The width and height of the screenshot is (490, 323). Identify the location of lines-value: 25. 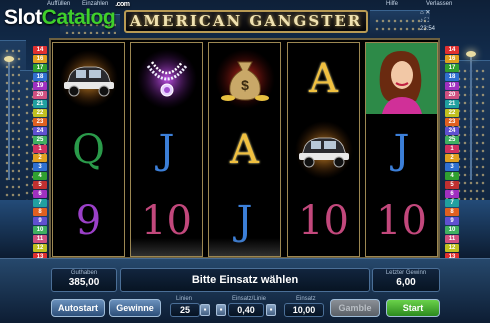
(184, 310).